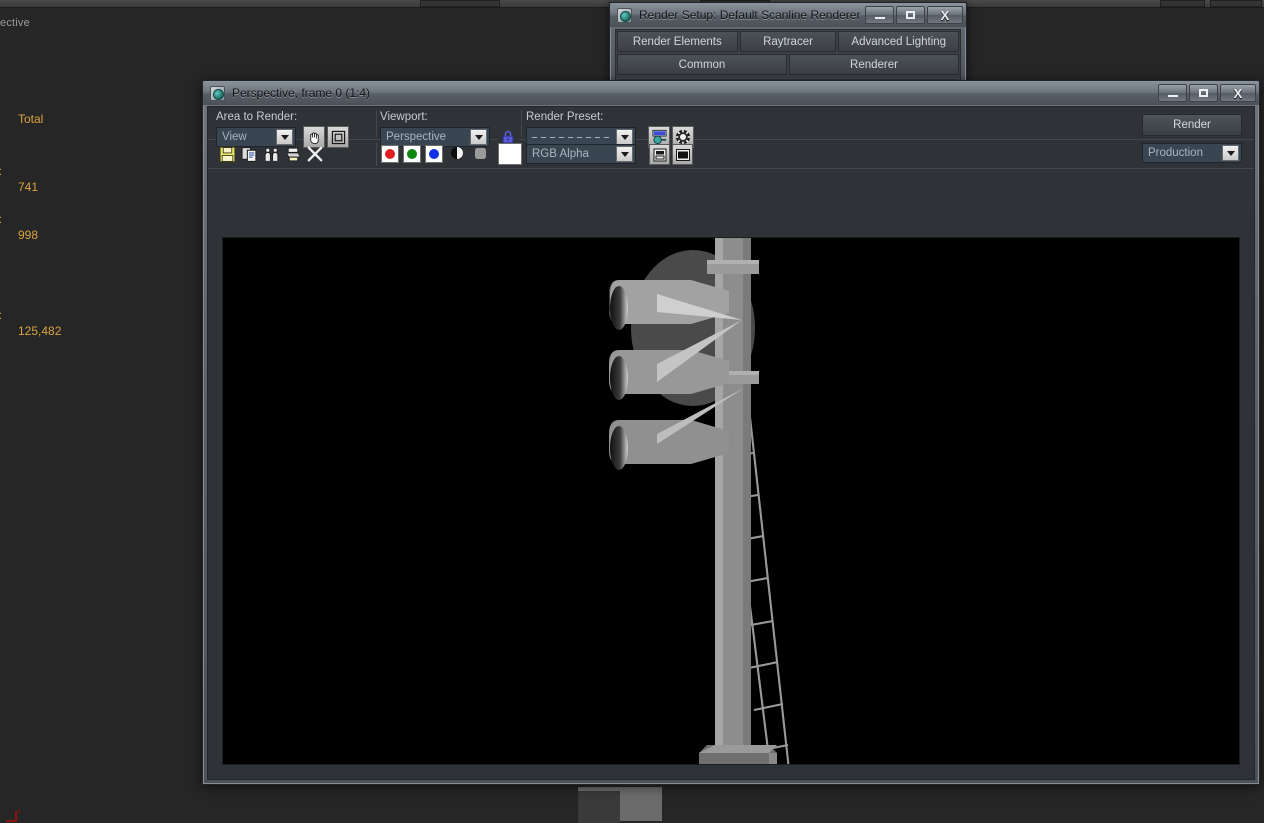  I want to click on render-setup-tabs-row-2: Common Renderer, so click(788, 64).